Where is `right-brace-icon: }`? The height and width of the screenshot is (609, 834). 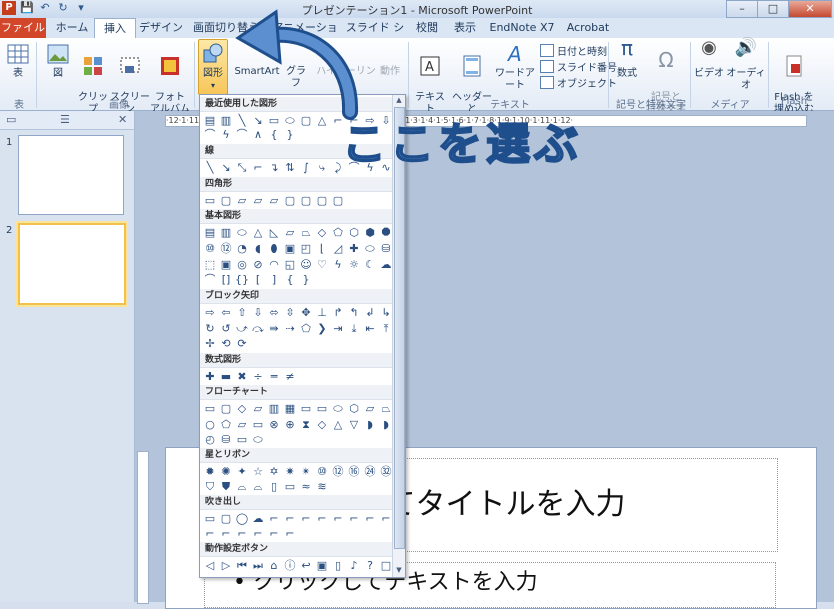
right-brace-icon: } is located at coordinates (290, 134).